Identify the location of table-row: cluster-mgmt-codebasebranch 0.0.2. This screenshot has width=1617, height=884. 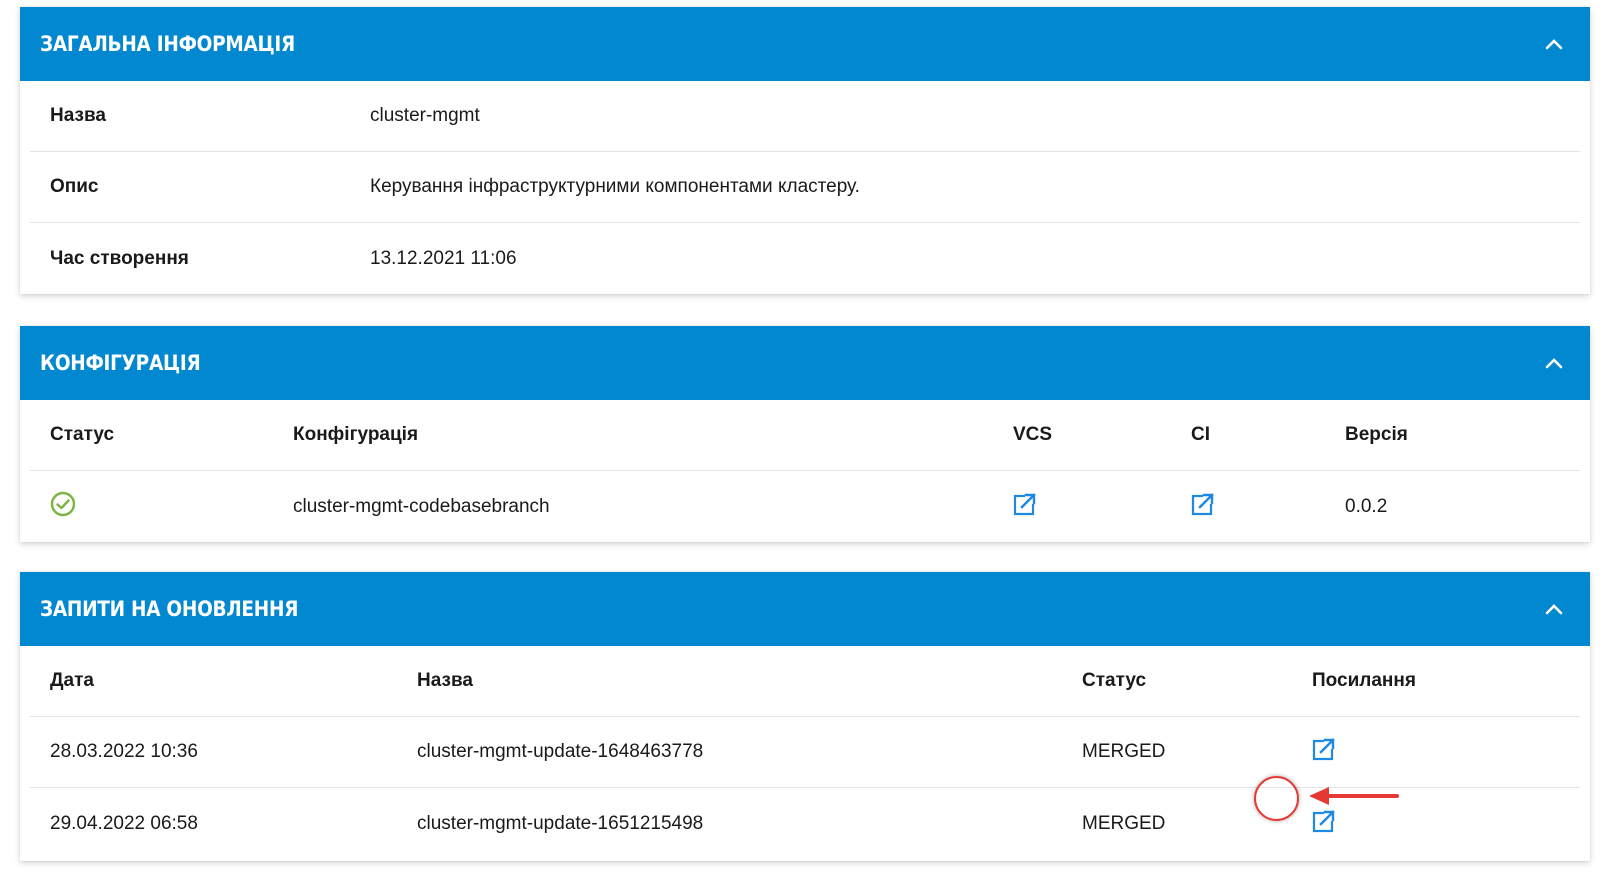
(805, 506).